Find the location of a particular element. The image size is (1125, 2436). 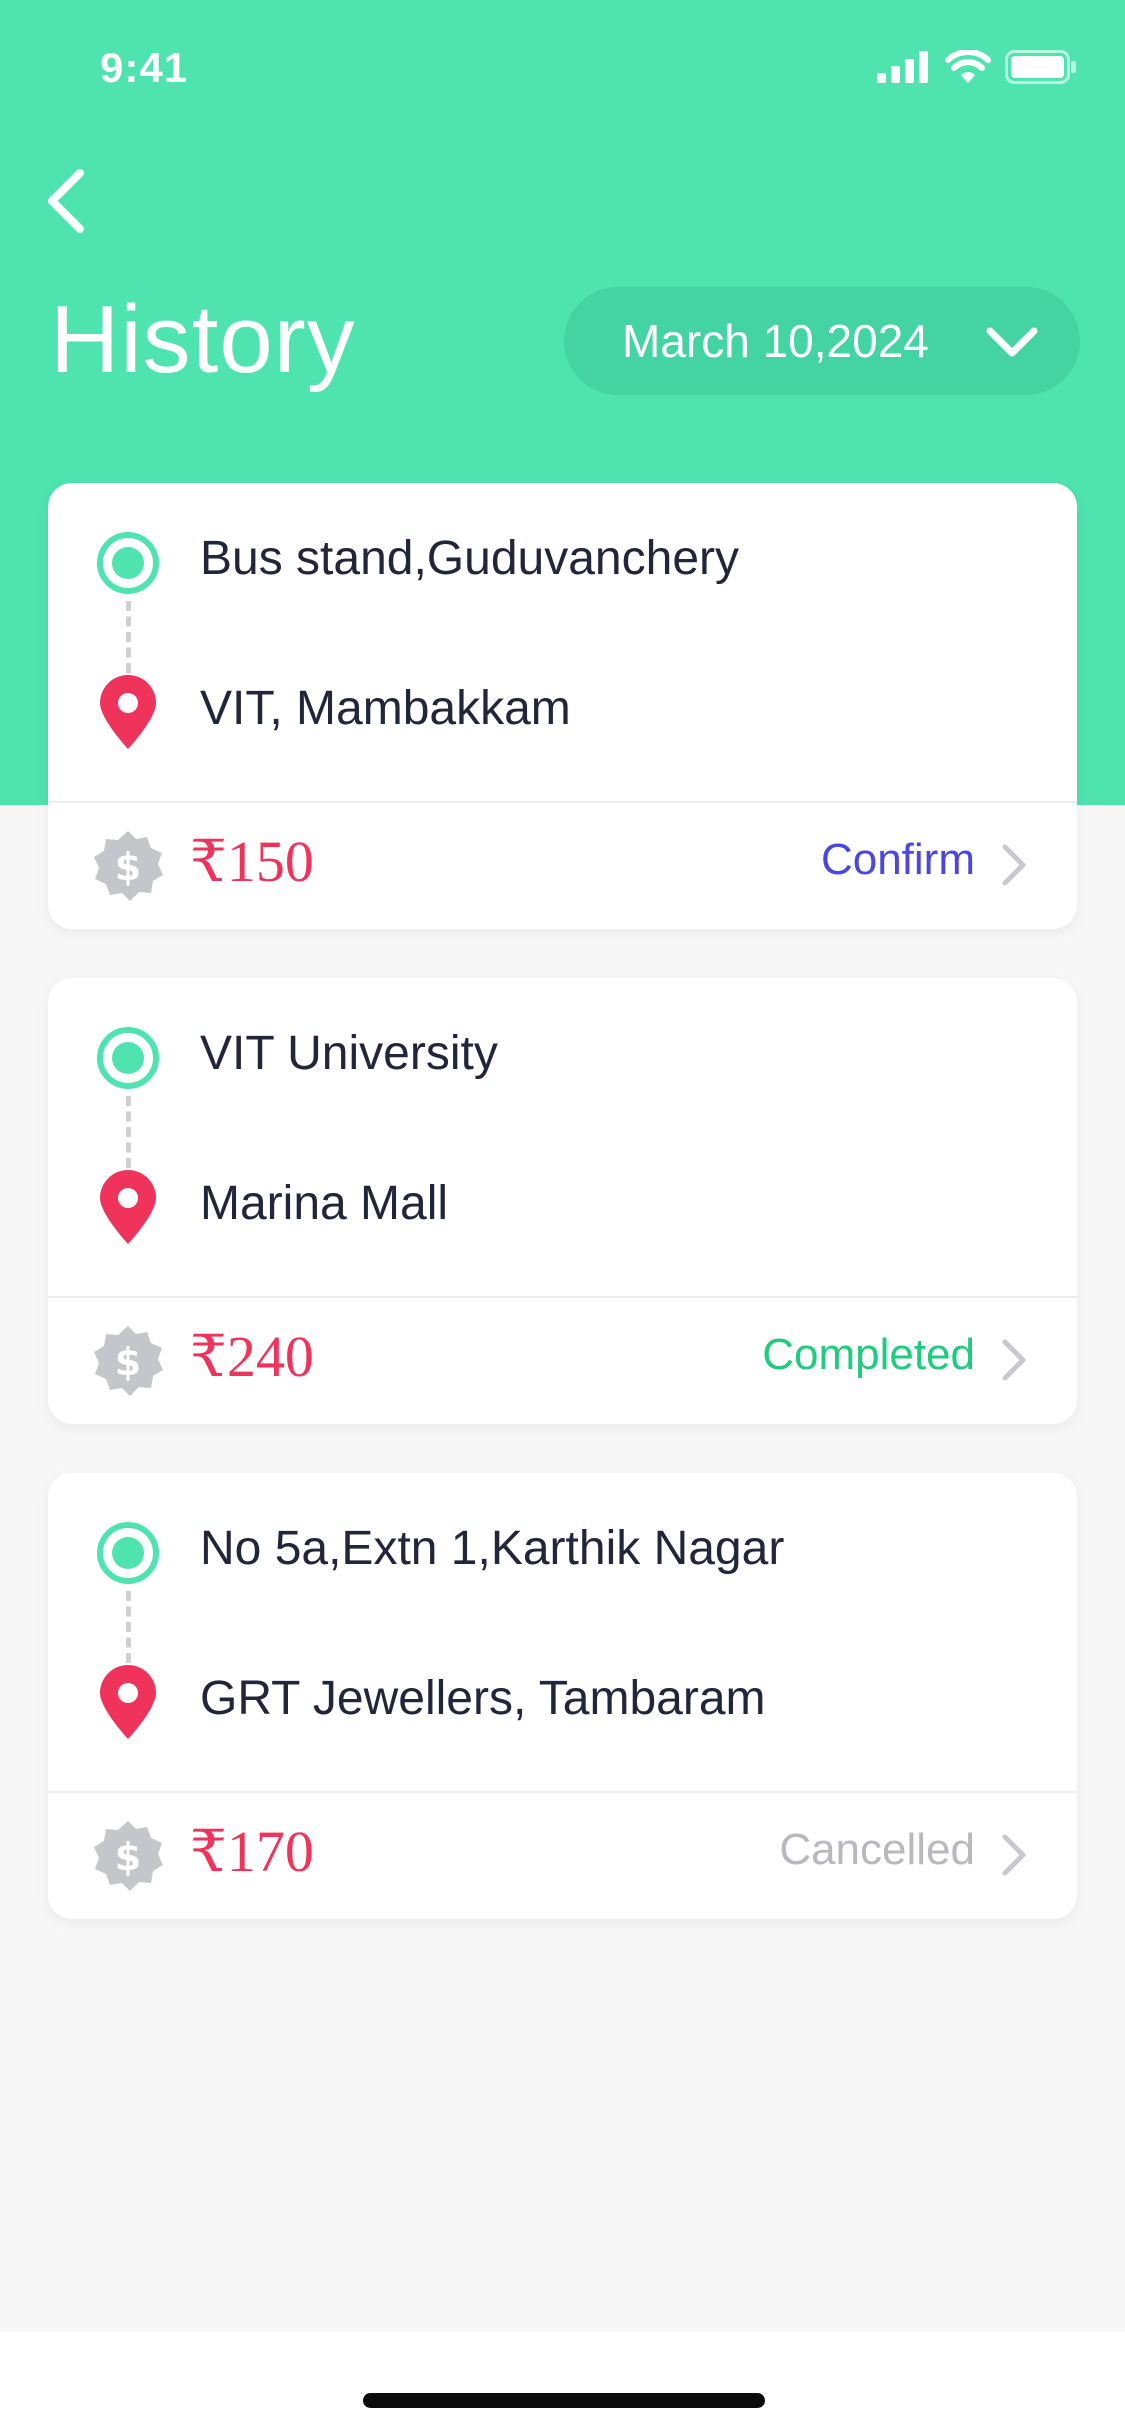

pickup-location: No 5a,Extn 1,Karthik Nagar is located at coordinates (492, 1548).